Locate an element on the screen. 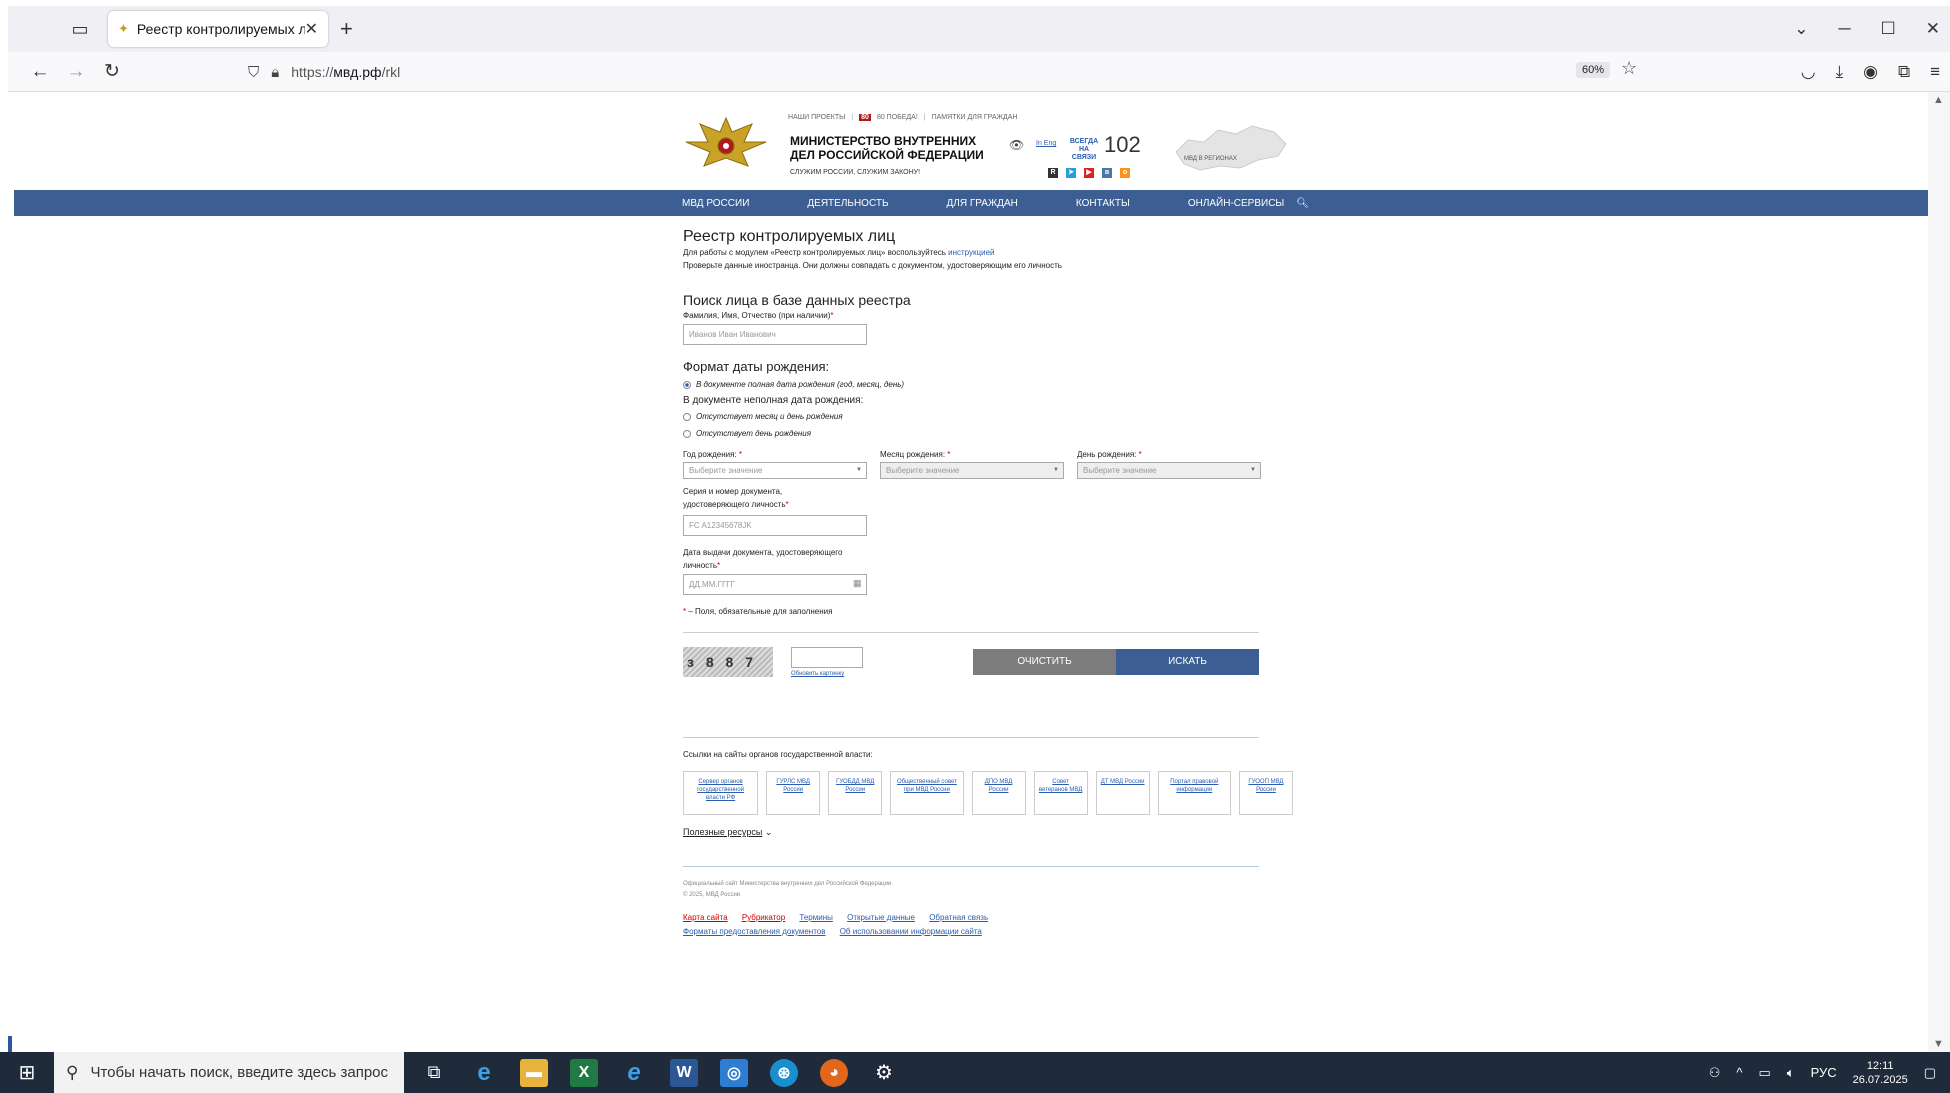 Image resolution: width=1950 pixels, height=1093 pixels. month-select: Выберите значение ▼ is located at coordinates (972, 470).